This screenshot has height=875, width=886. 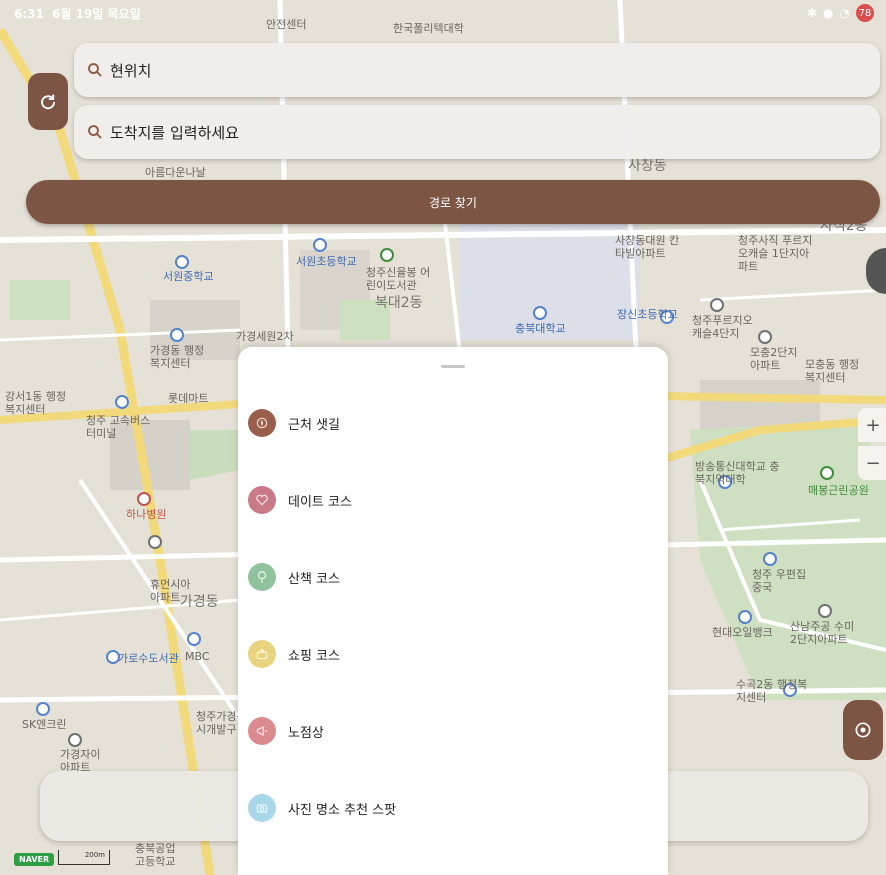 I want to click on map-scale: 200m, so click(x=84, y=857).